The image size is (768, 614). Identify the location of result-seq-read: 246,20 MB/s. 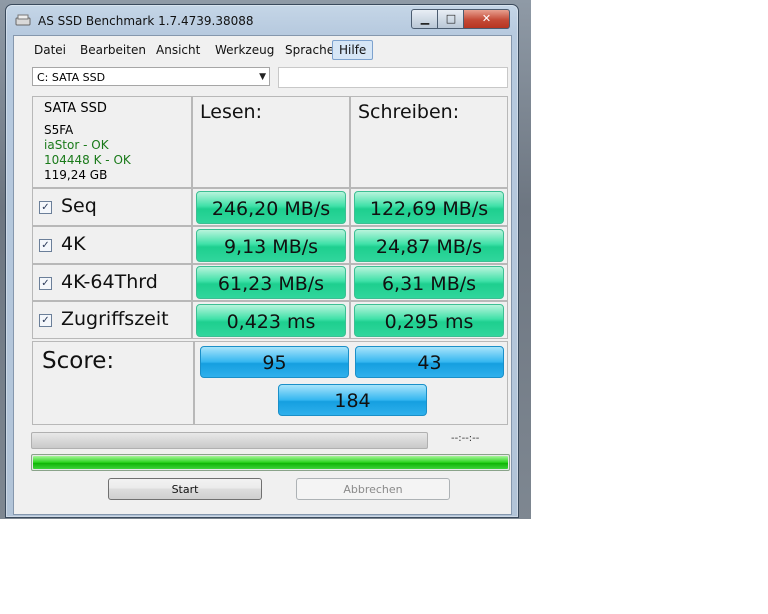
(271, 207).